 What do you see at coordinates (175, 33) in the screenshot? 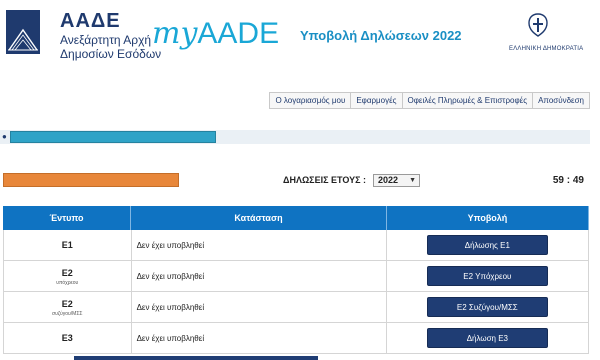
I see `brand-my: my` at bounding box center [175, 33].